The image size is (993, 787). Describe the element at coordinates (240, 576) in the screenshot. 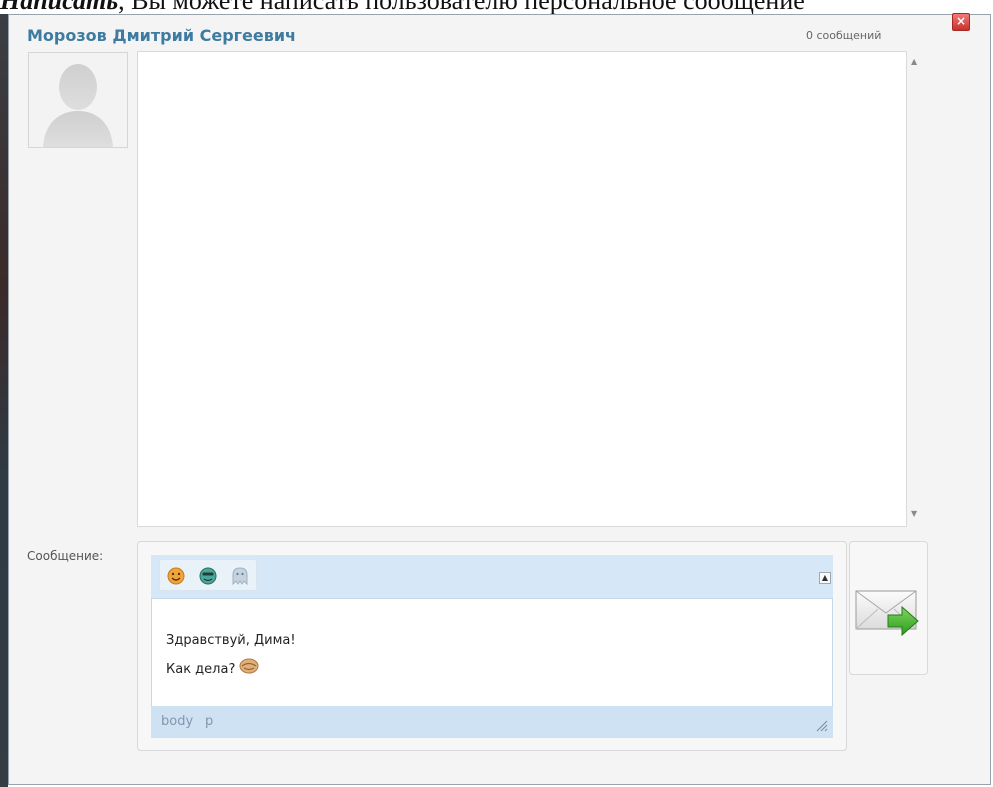

I see `ghost-smiley-icon` at that location.